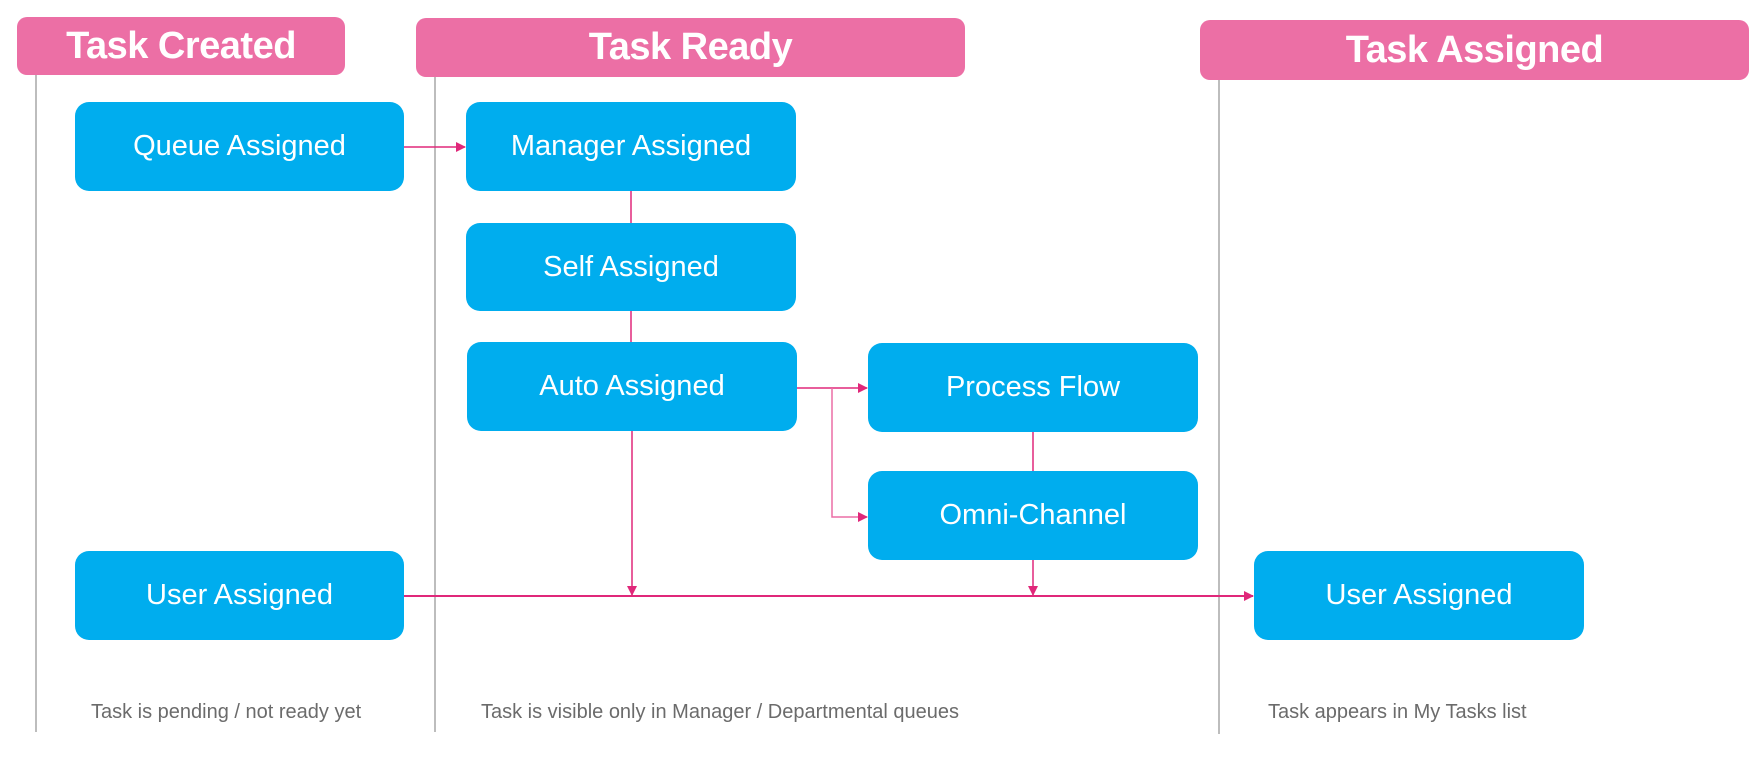 The image size is (1760, 769). I want to click on node-label: Self Assigned, so click(631, 266).